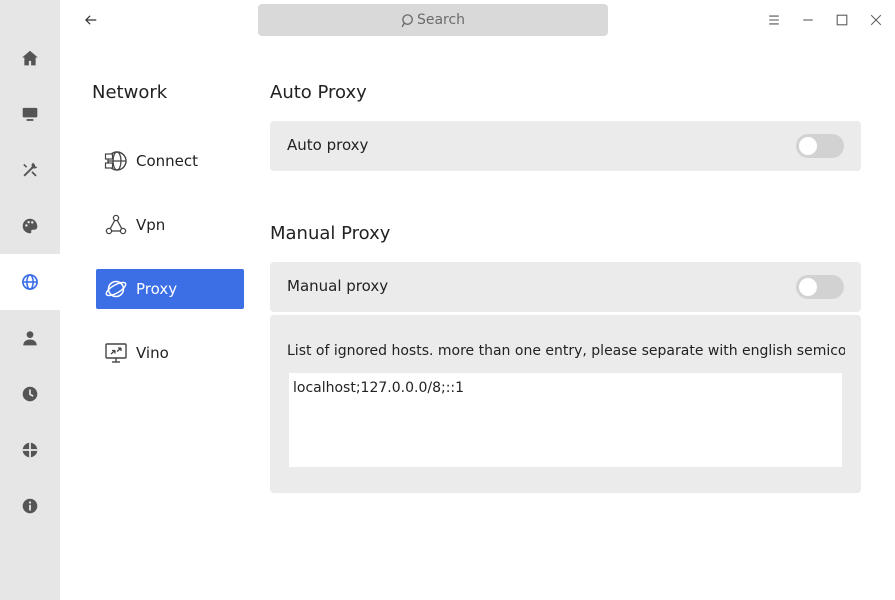  I want to click on nav-title: Network, so click(130, 92).